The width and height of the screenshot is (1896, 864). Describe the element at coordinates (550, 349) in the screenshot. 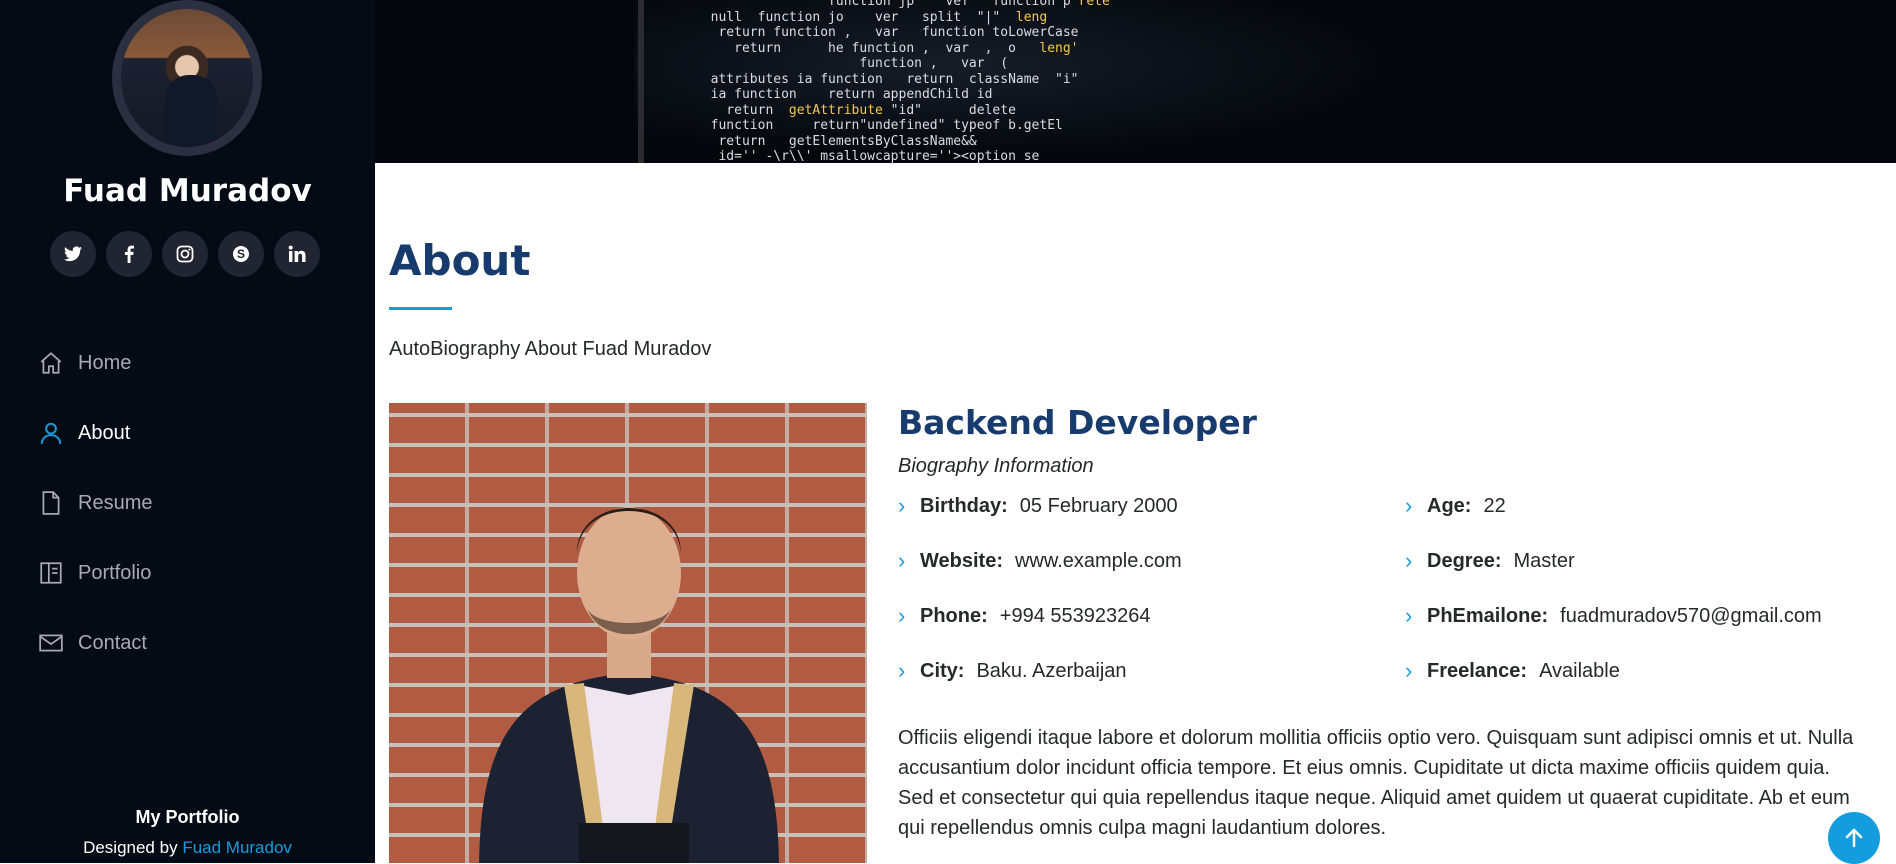

I see `section-lead: AutoBiography About Fuad Muradov` at that location.